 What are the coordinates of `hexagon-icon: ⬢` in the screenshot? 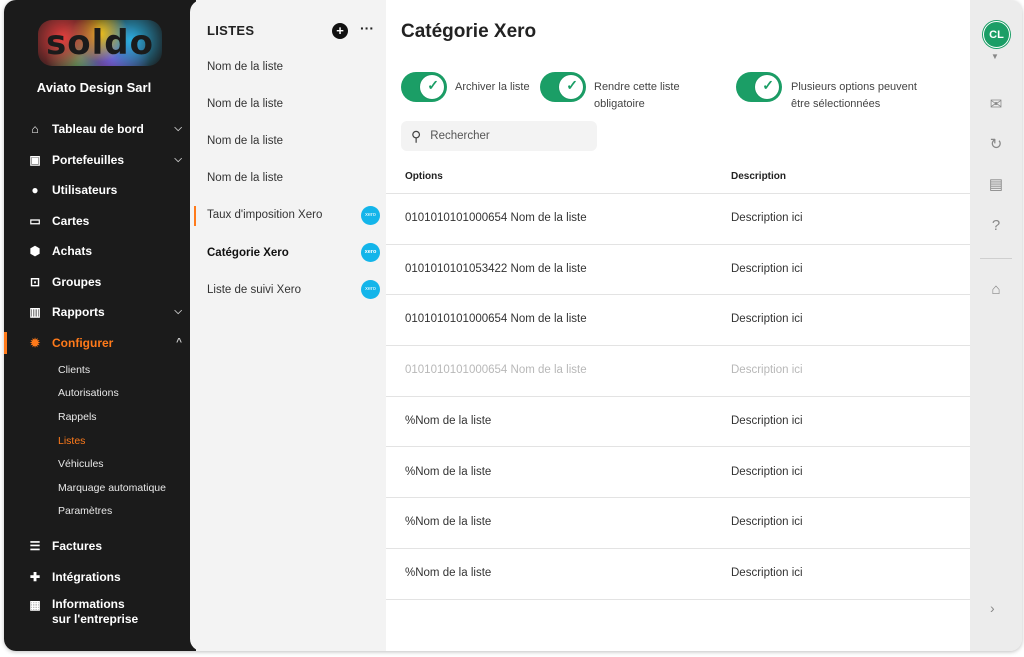 It's located at (35, 251).